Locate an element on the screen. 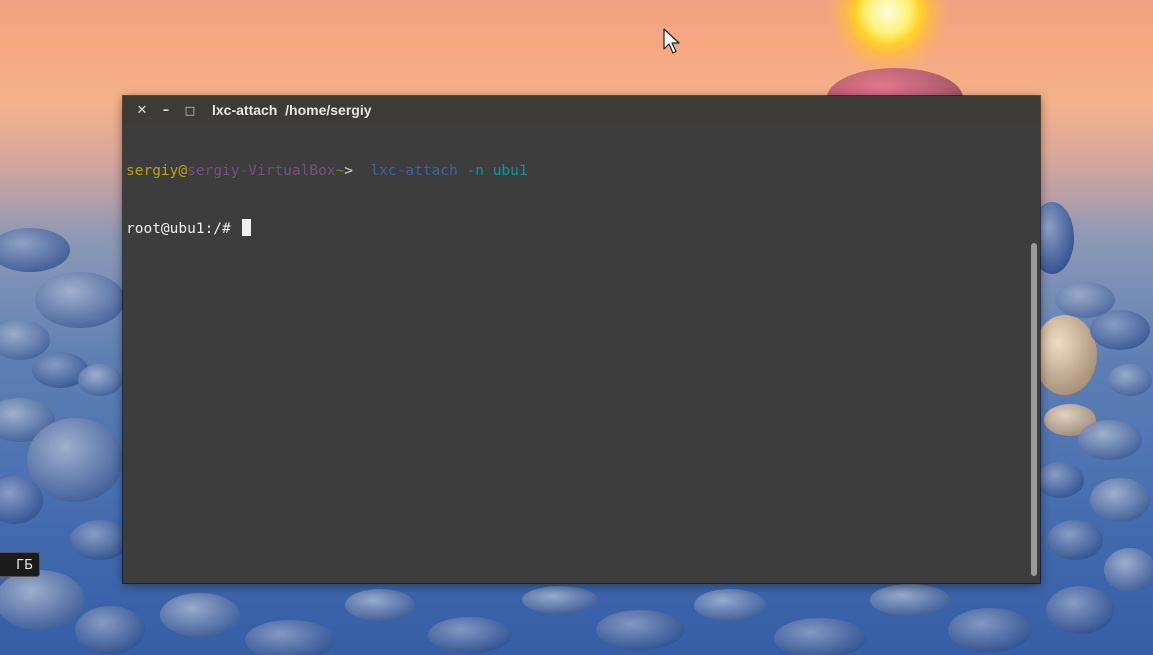  terminal-line-prompt: root@ubu1:/# is located at coordinates (327, 228).